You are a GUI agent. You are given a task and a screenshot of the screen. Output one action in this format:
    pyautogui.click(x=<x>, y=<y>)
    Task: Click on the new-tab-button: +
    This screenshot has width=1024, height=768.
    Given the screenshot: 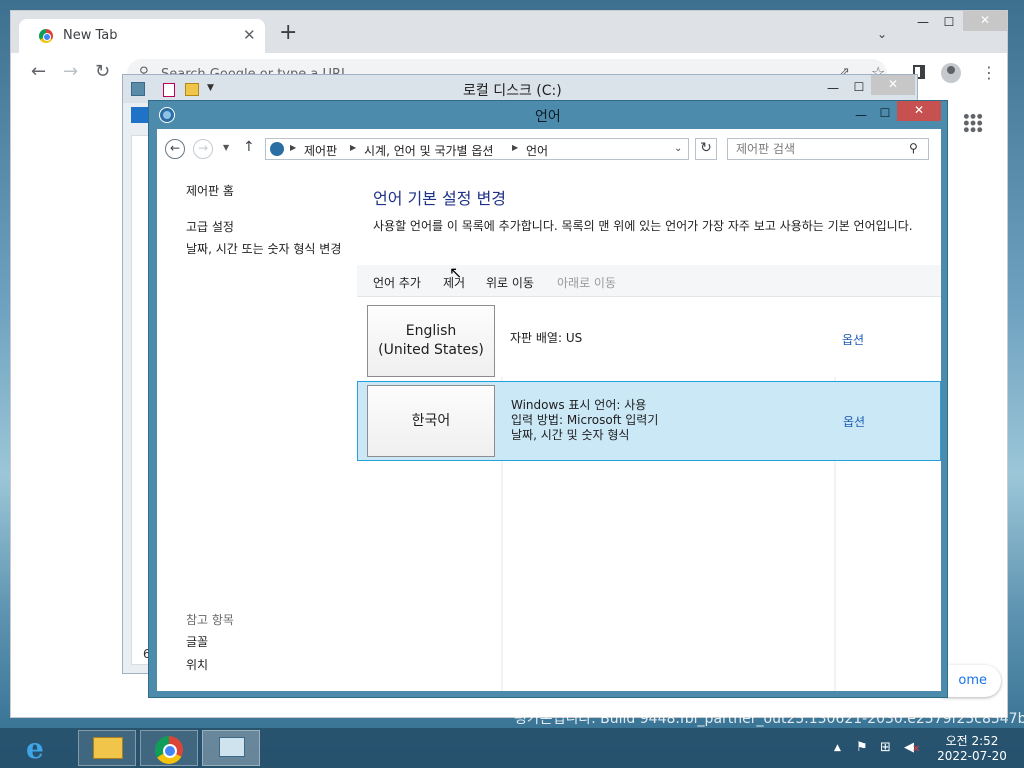 What is the action you would take?
    pyautogui.click(x=288, y=33)
    